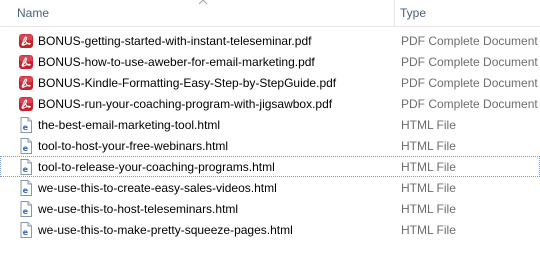  What do you see at coordinates (138, 209) in the screenshot?
I see `file-name: we-use-this-to-host-teleseminars.html` at bounding box center [138, 209].